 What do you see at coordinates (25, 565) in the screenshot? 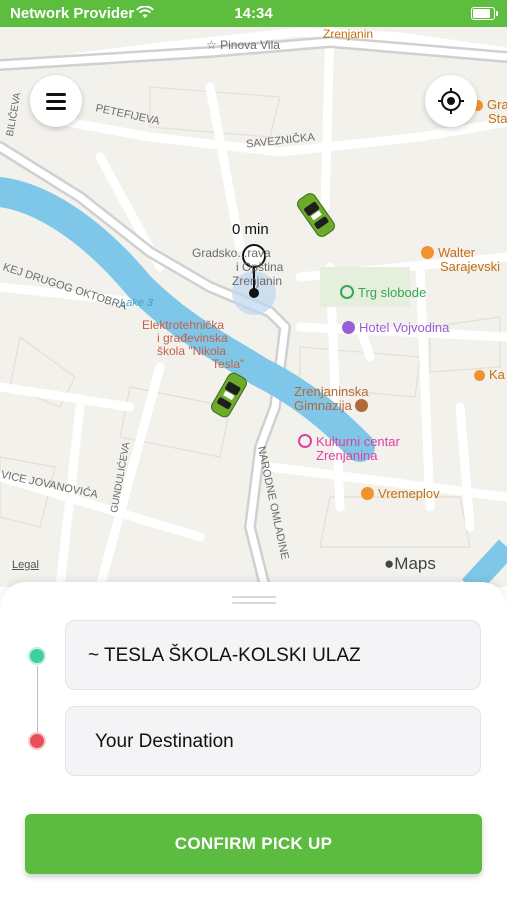
I see `legal-link: Legal` at bounding box center [25, 565].